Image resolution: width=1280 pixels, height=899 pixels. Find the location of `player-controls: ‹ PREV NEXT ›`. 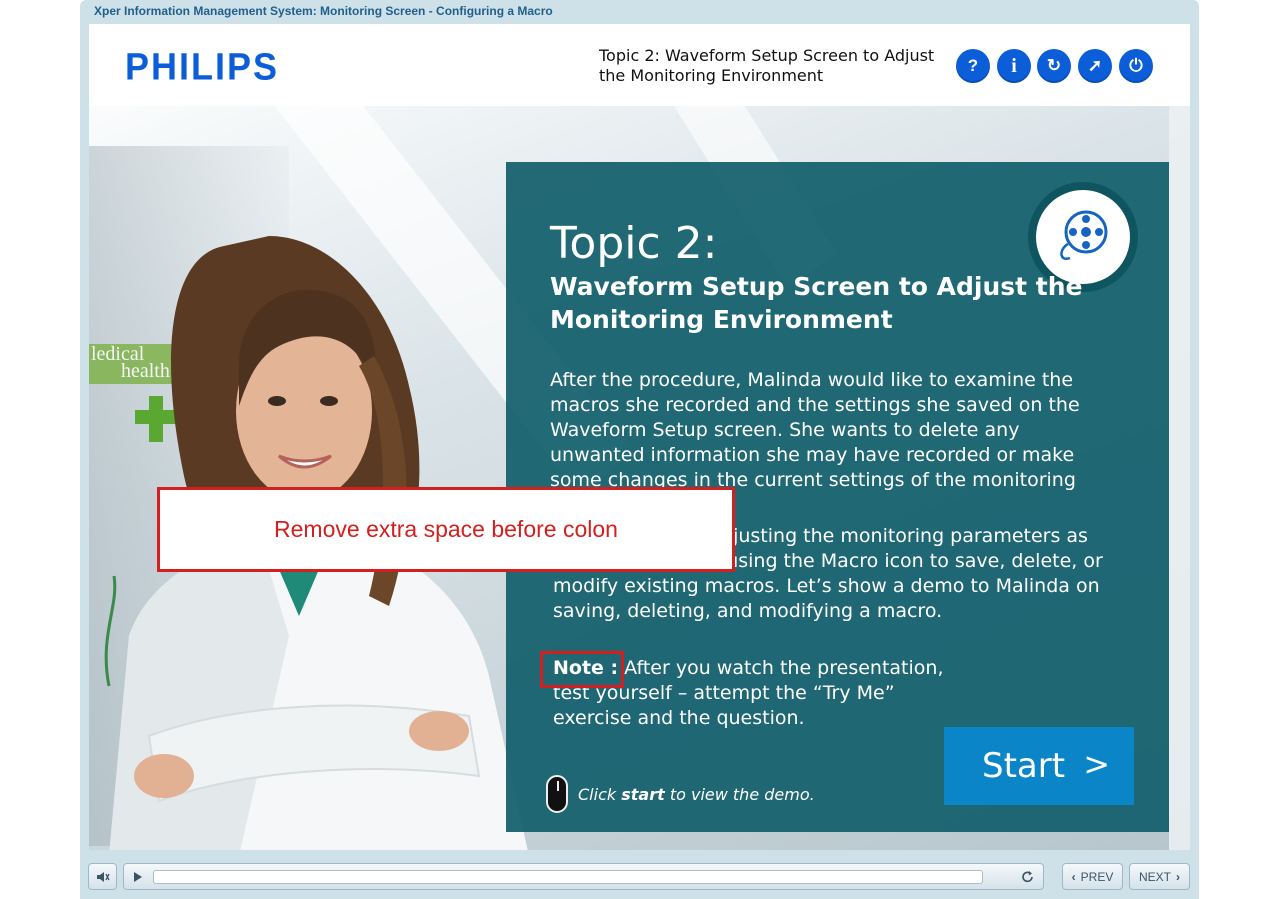

player-controls: ‹ PREV NEXT › is located at coordinates (639, 877).